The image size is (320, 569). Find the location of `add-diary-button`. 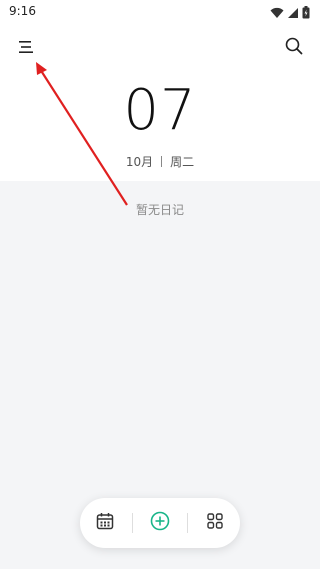

add-diary-button is located at coordinates (160, 523).